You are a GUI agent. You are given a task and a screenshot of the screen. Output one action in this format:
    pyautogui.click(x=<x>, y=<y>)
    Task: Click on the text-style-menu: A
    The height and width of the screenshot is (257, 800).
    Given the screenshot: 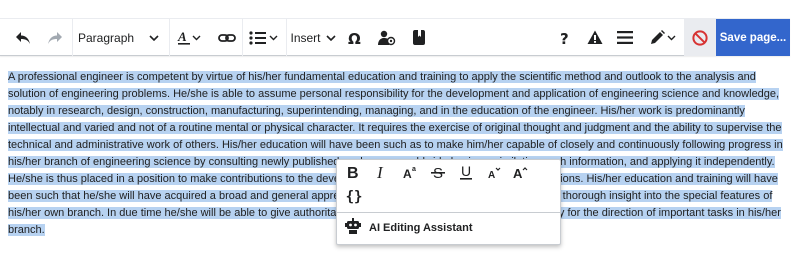 What is the action you would take?
    pyautogui.click(x=190, y=37)
    